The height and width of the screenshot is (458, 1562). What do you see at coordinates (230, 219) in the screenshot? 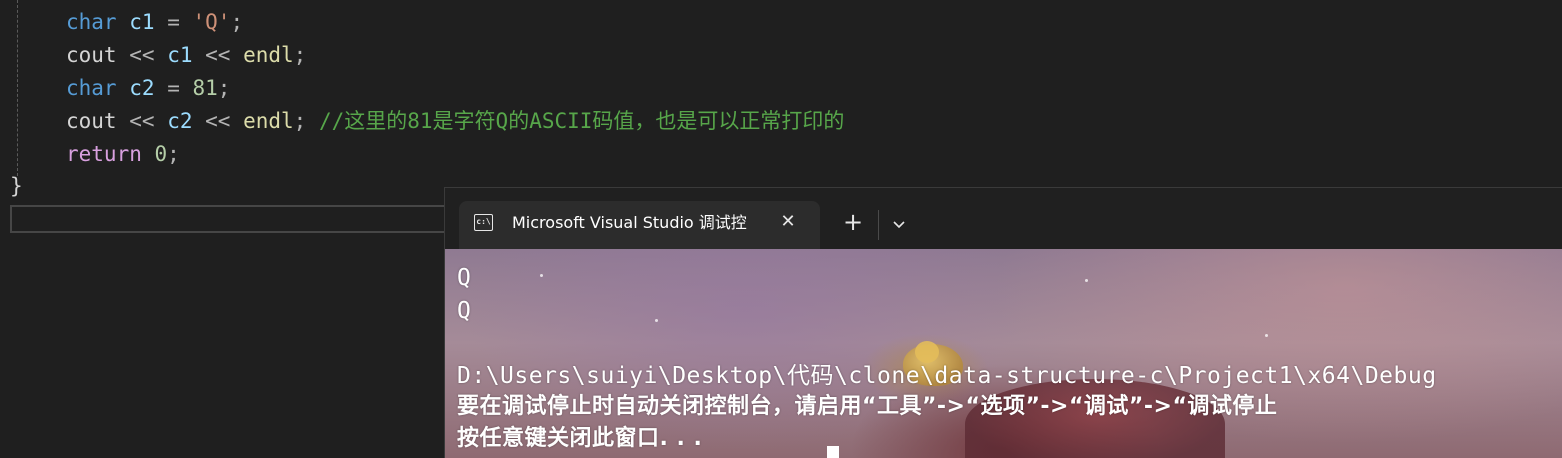
I see `current-line-highlight` at bounding box center [230, 219].